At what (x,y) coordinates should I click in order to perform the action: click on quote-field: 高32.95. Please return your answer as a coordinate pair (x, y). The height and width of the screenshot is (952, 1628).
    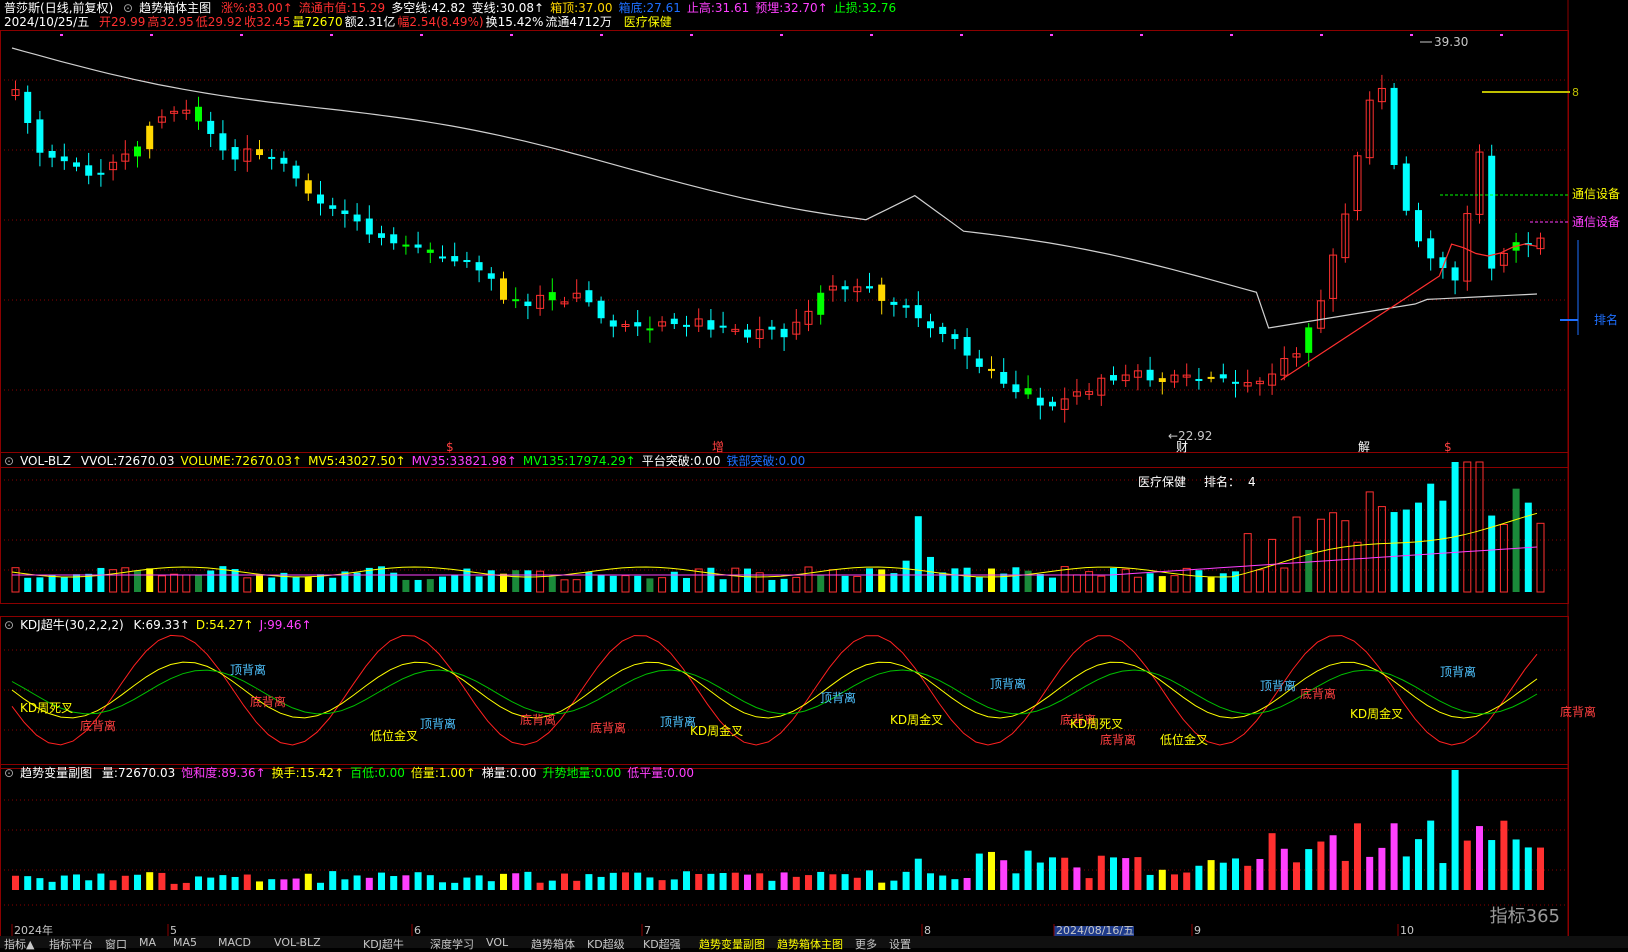
    Looking at the image, I should click on (170, 22).